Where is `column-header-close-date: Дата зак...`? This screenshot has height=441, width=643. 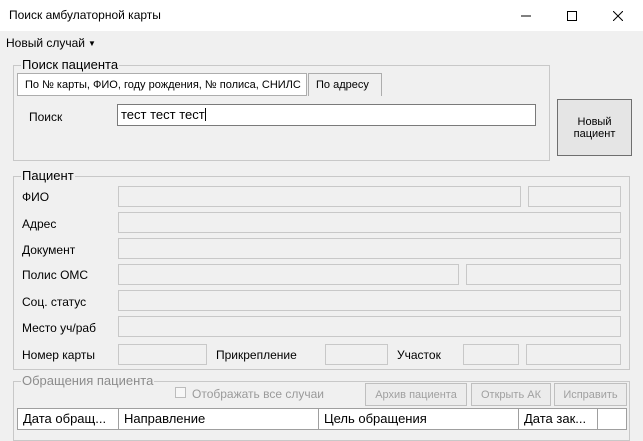 column-header-close-date: Дата зак... is located at coordinates (558, 419).